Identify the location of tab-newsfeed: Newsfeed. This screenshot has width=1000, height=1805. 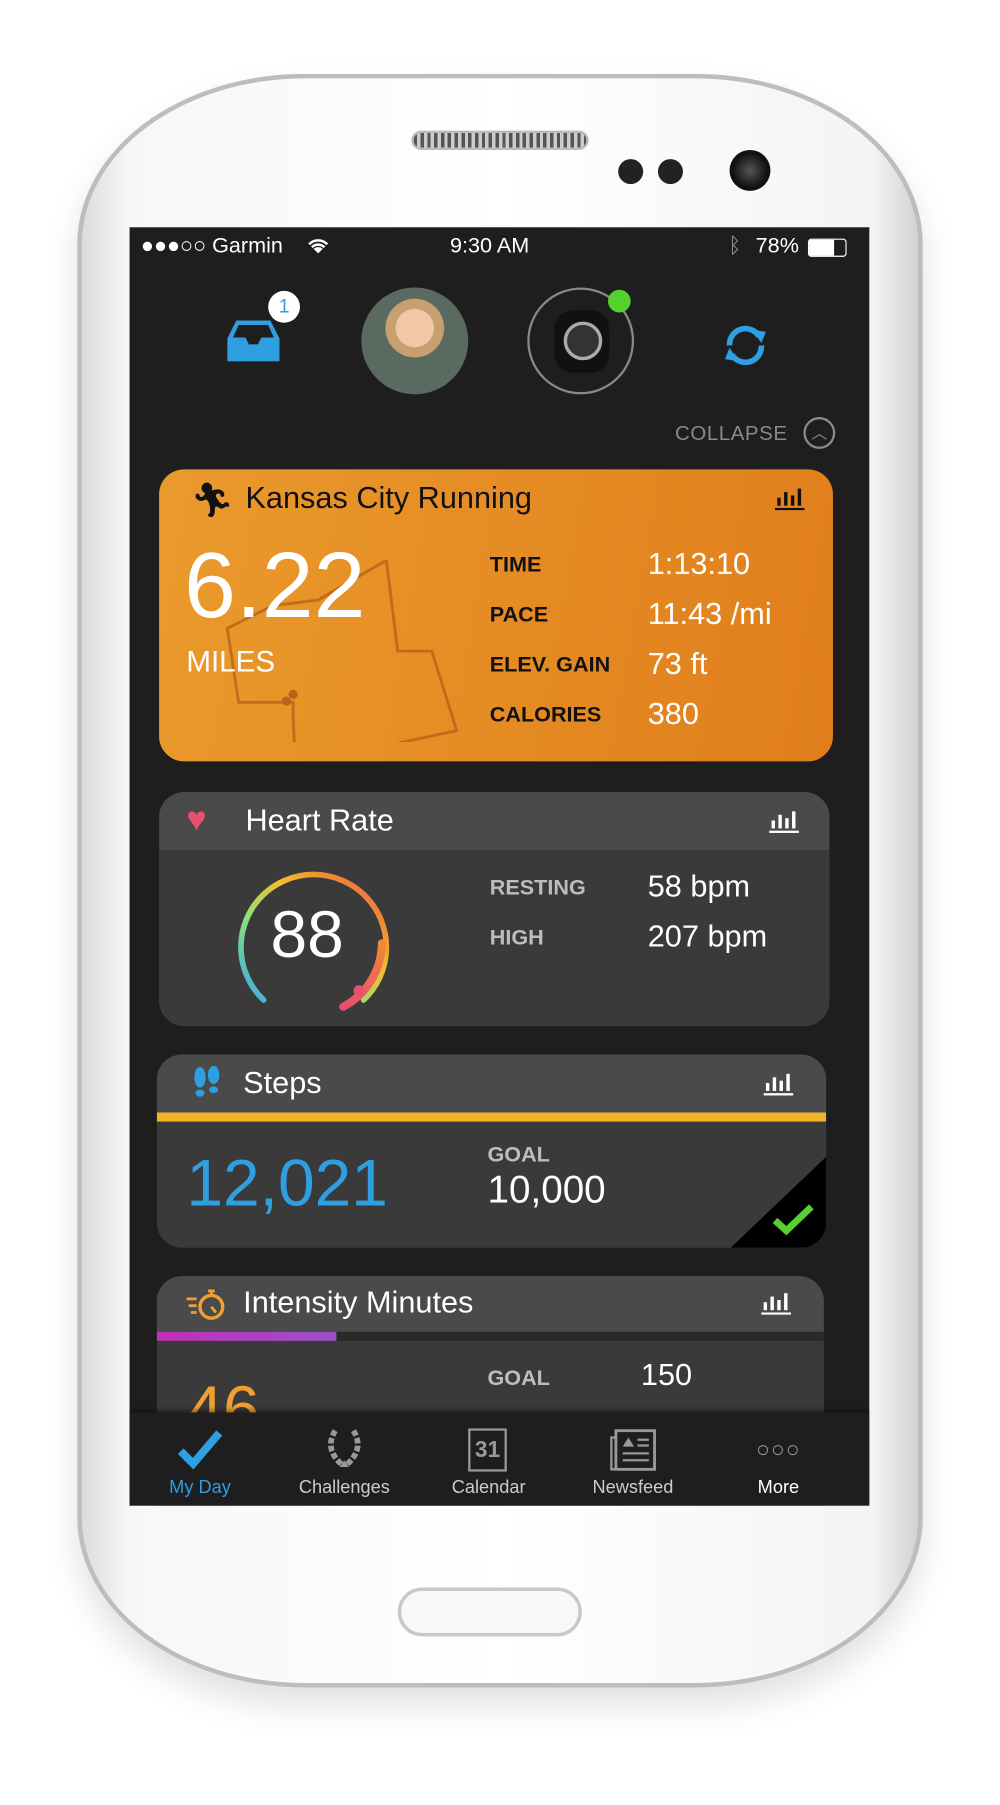
(633, 1458).